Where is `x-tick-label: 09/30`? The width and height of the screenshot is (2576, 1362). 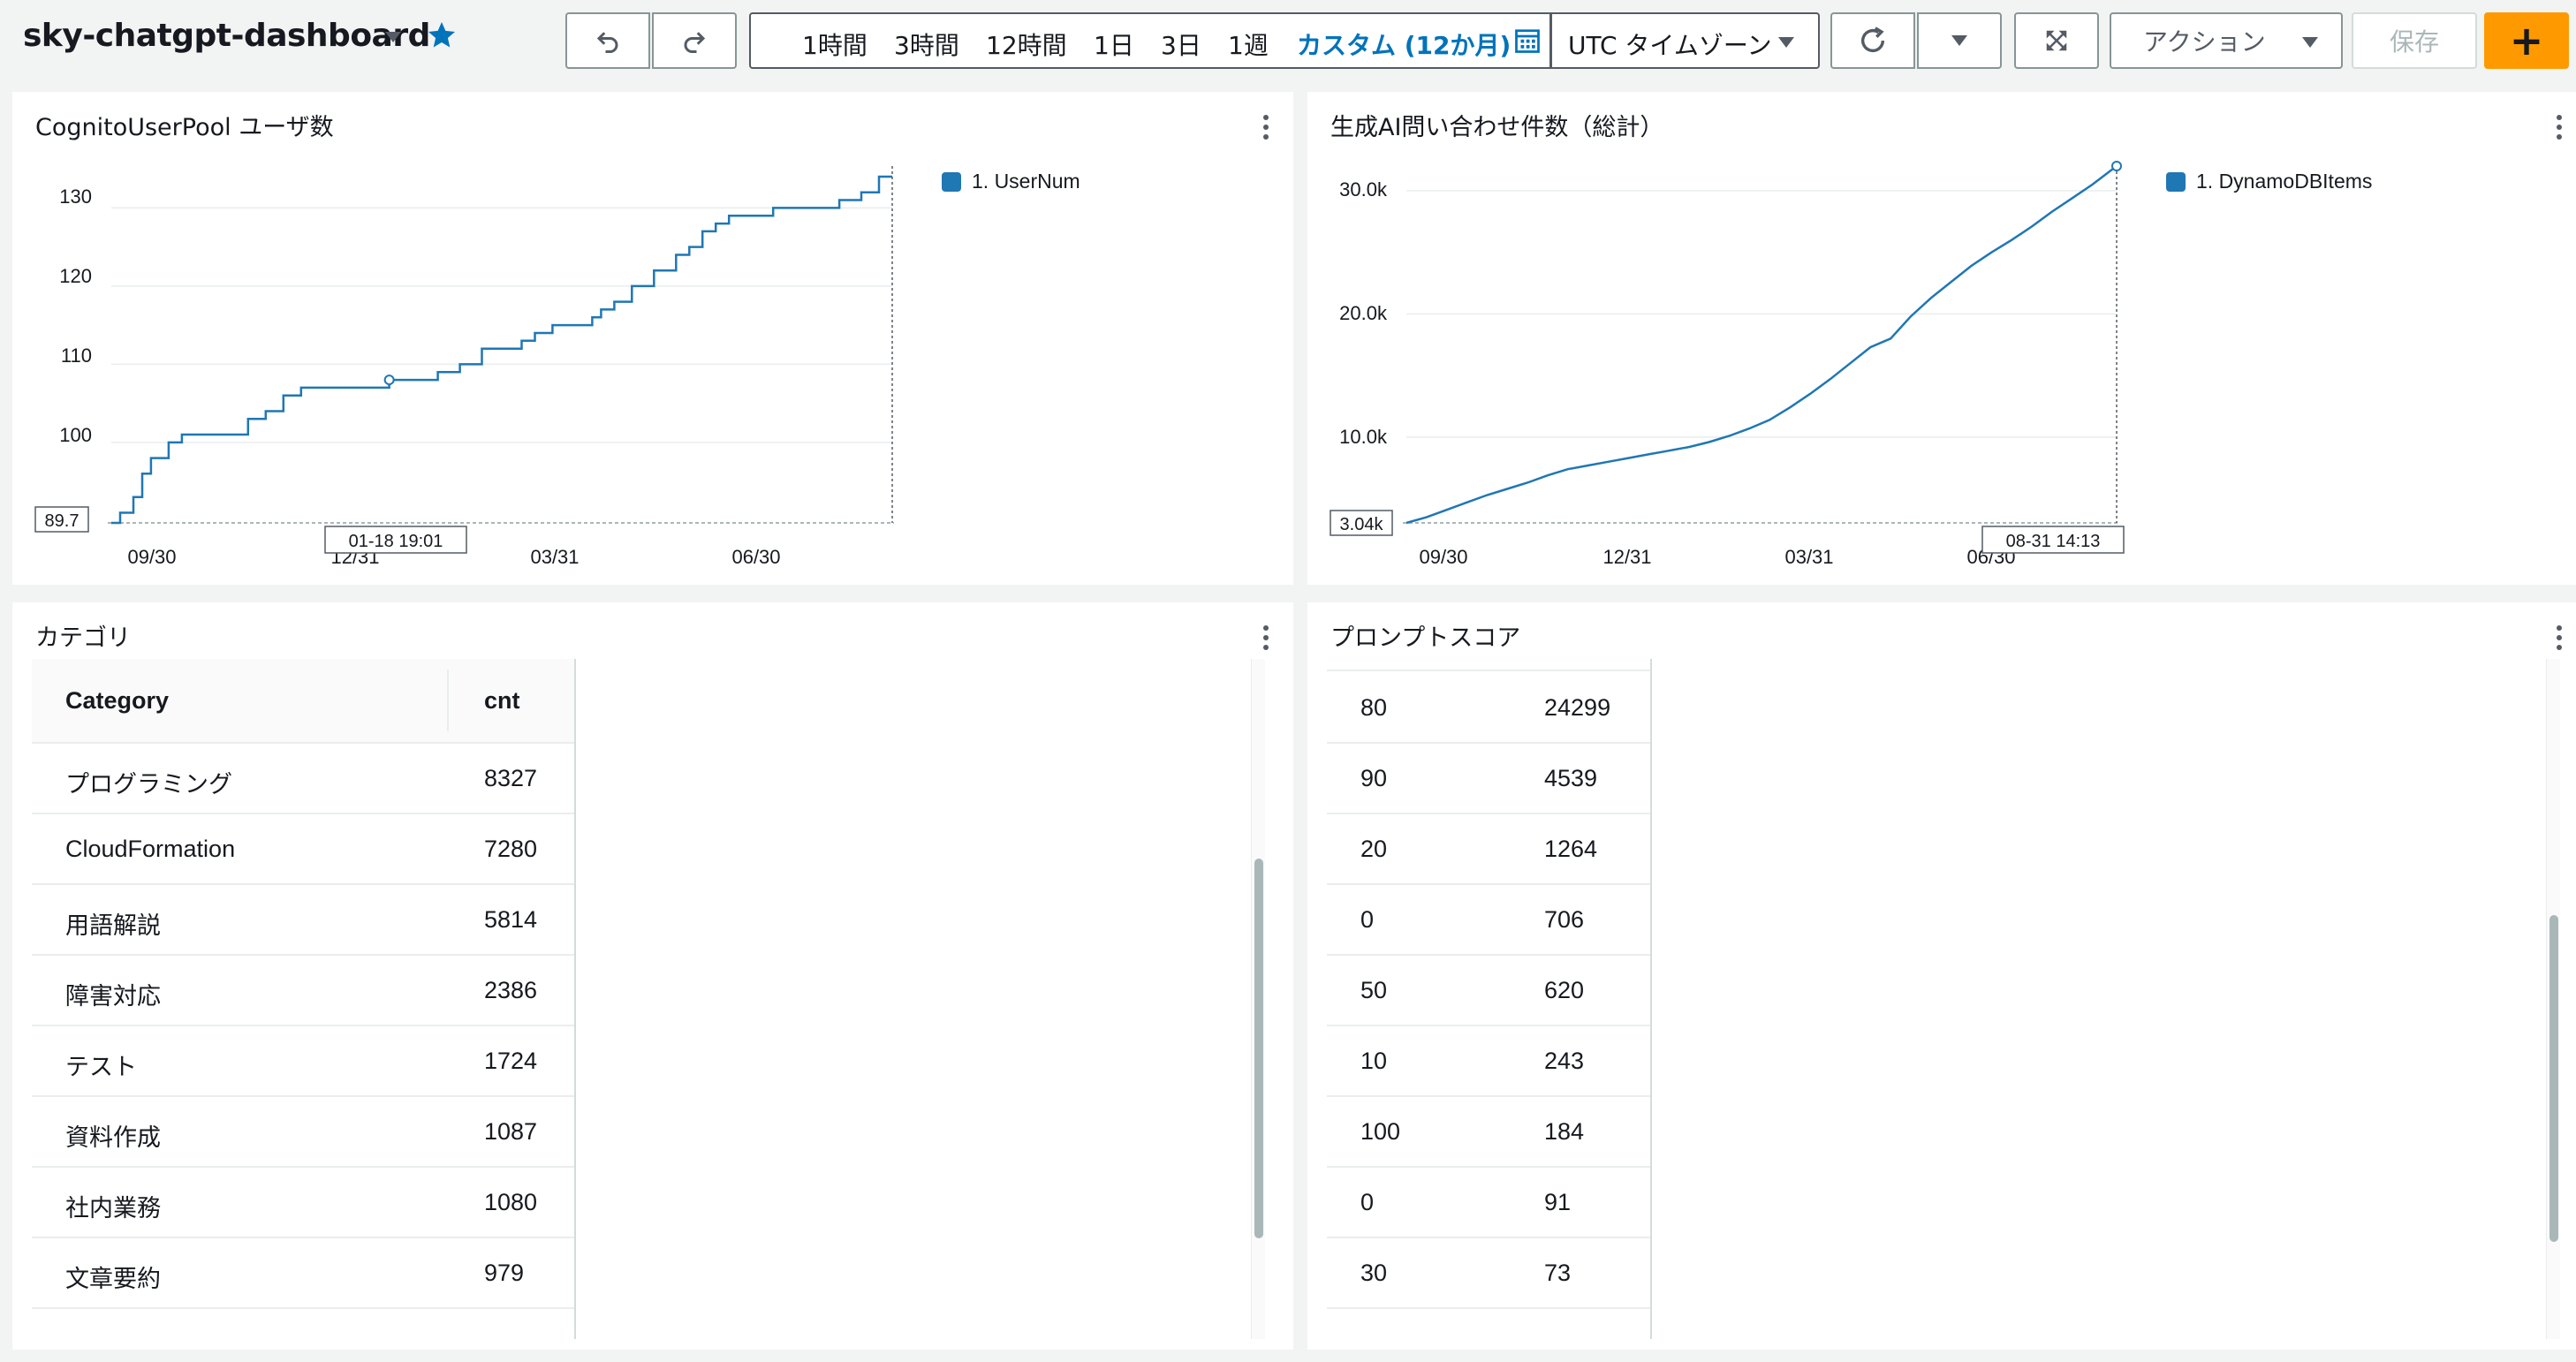 x-tick-label: 09/30 is located at coordinates (1443, 557).